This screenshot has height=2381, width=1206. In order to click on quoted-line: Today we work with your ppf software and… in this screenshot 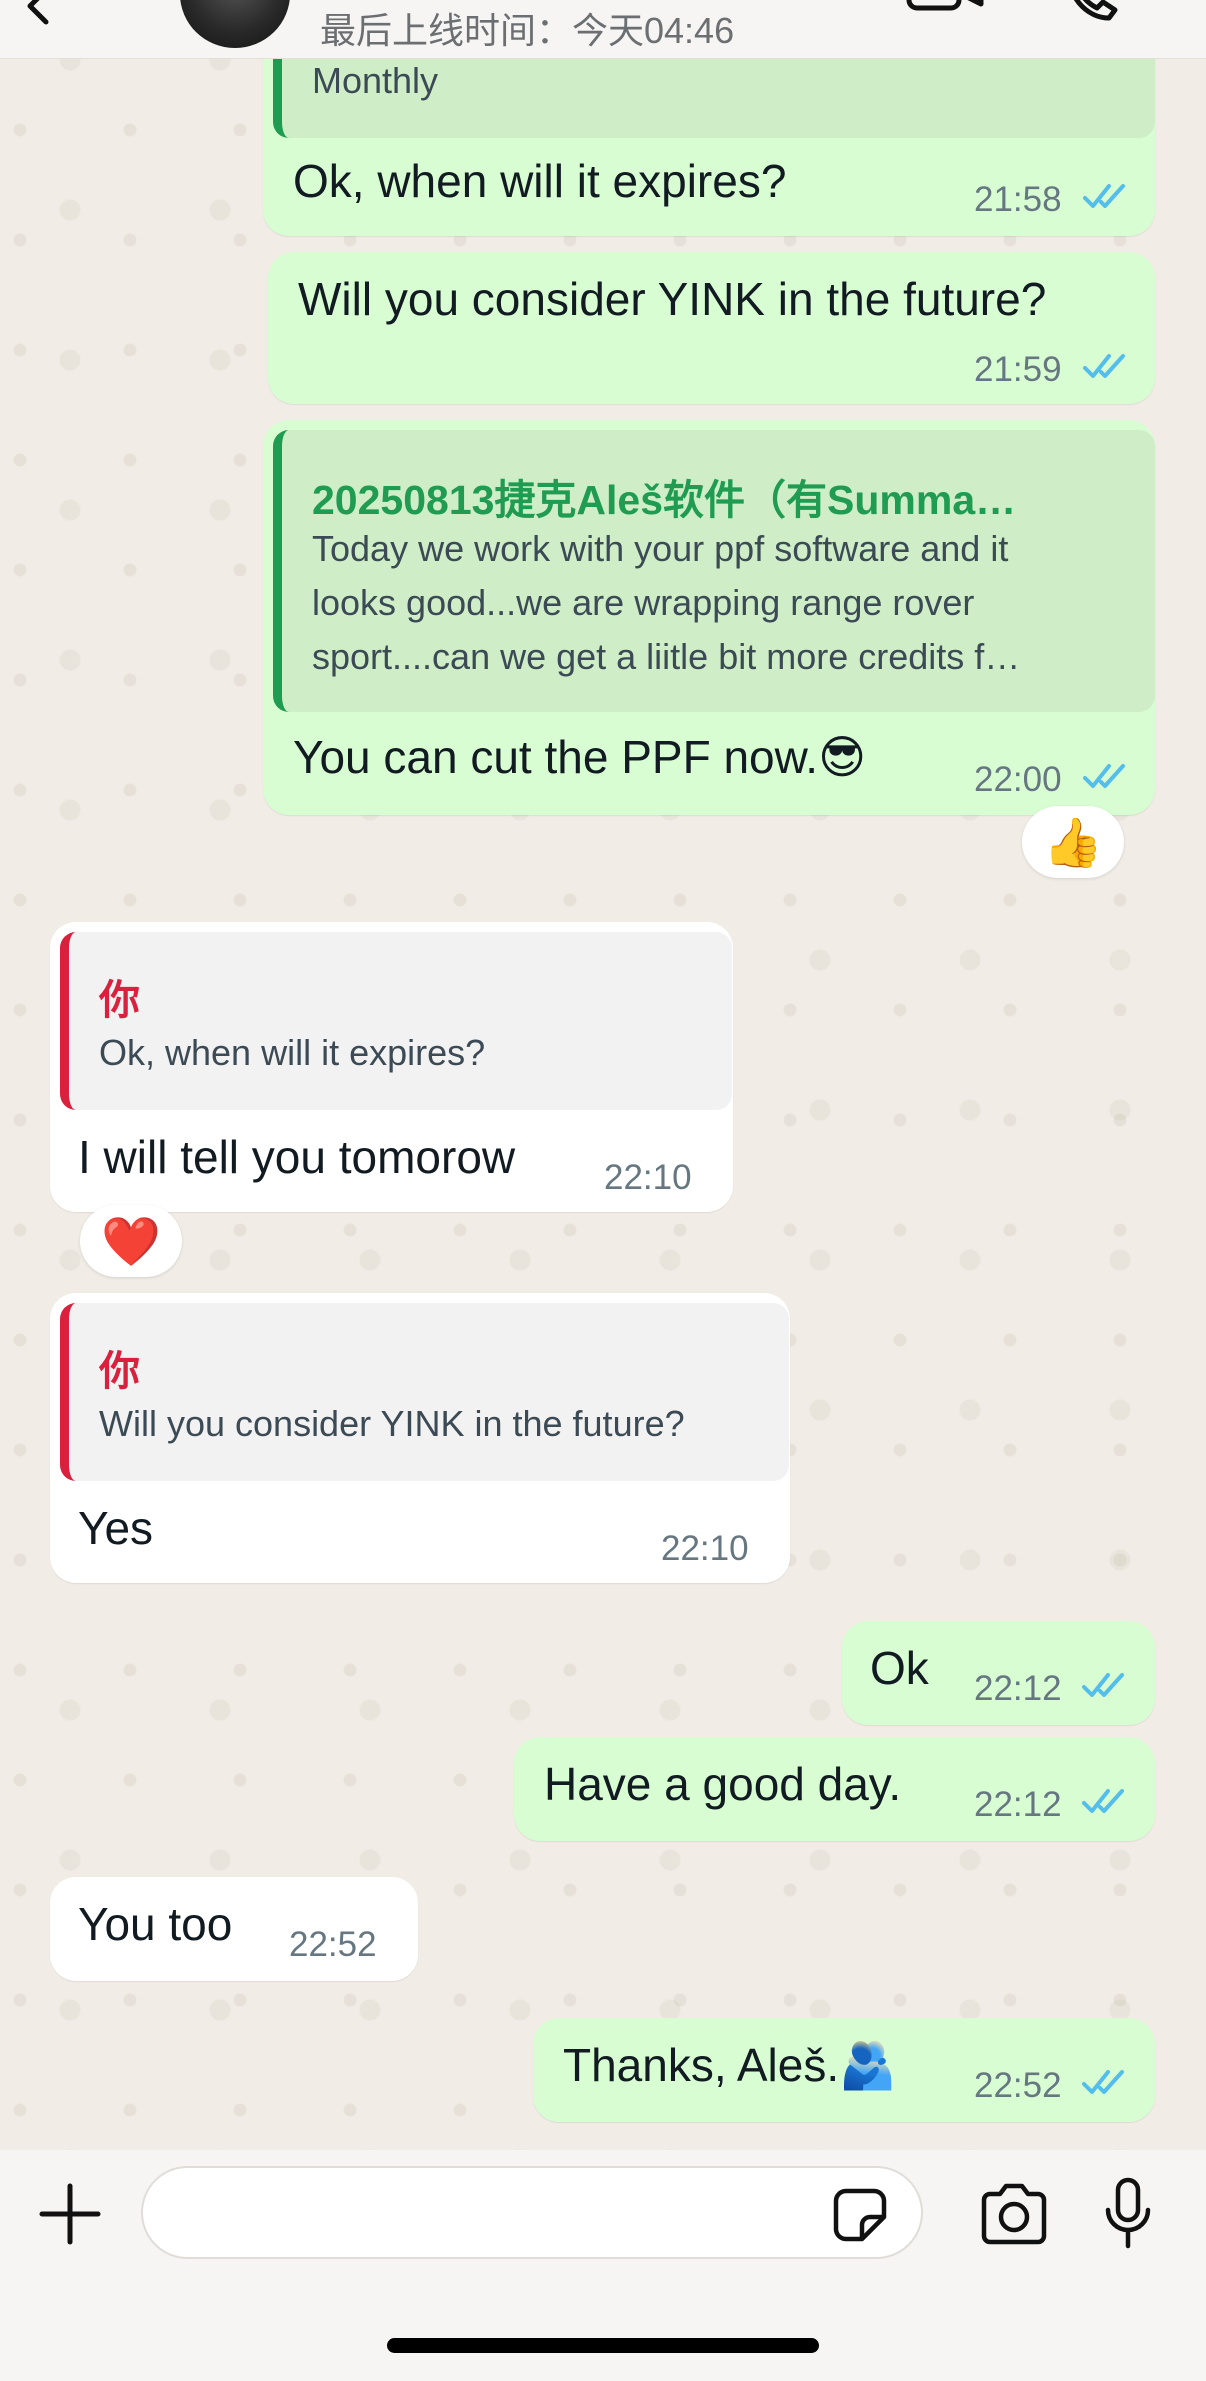, I will do `click(660, 548)`.